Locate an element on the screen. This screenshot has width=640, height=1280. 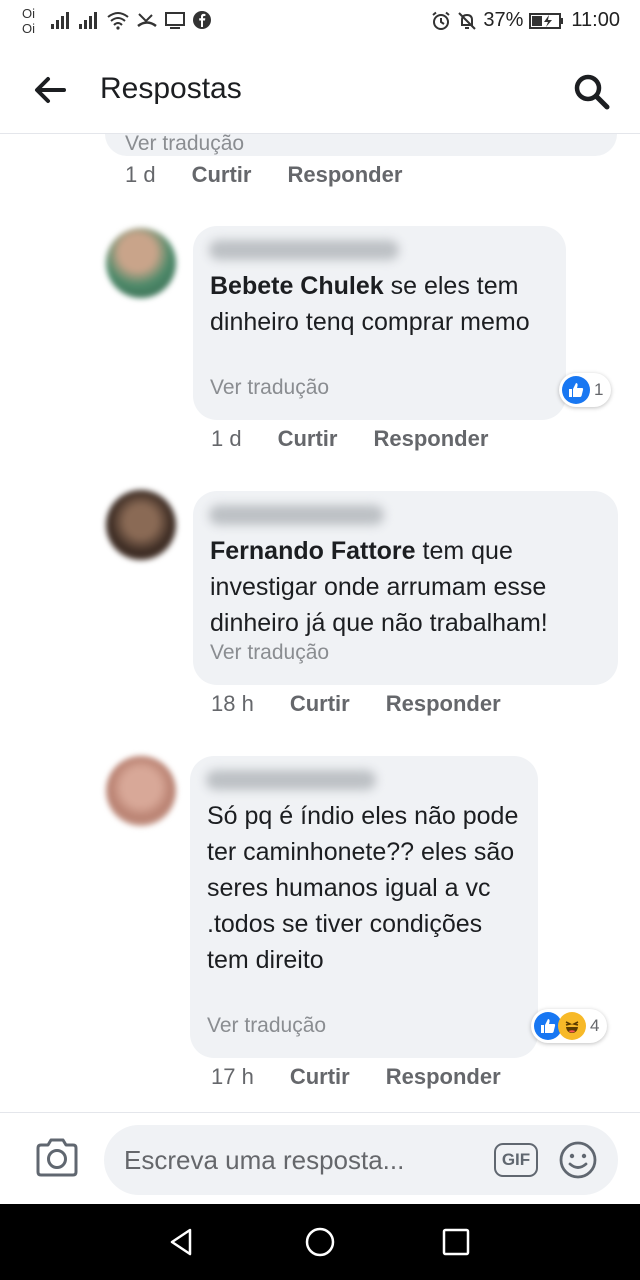
carrier-2: Oi is located at coordinates (28, 28).